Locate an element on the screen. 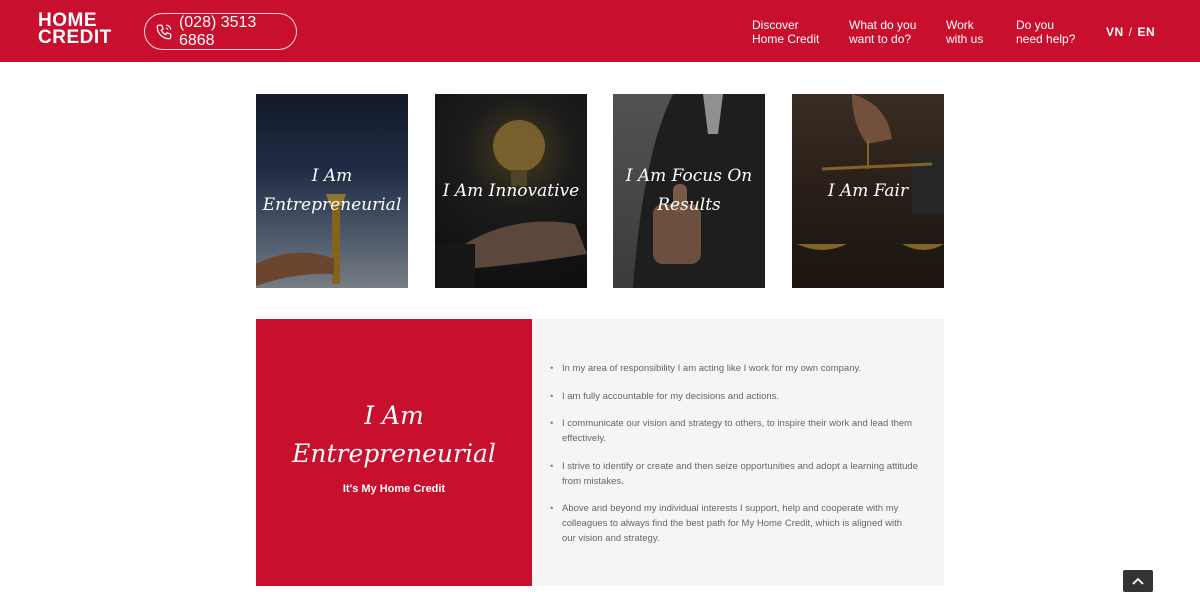  scroll-to-top-button is located at coordinates (1138, 581).